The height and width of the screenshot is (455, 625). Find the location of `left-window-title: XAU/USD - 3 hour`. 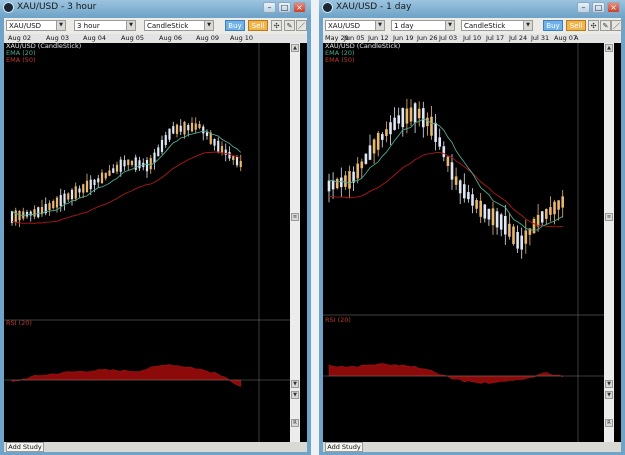

left-window-title: XAU/USD - 3 hour is located at coordinates (57, 7).